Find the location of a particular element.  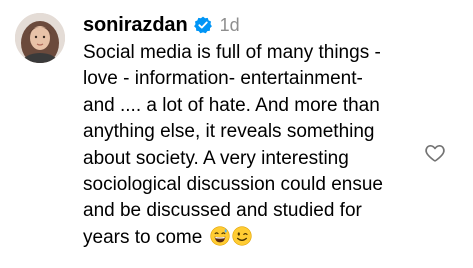

comment-header: sonirazdan 1d is located at coordinates (161, 25).